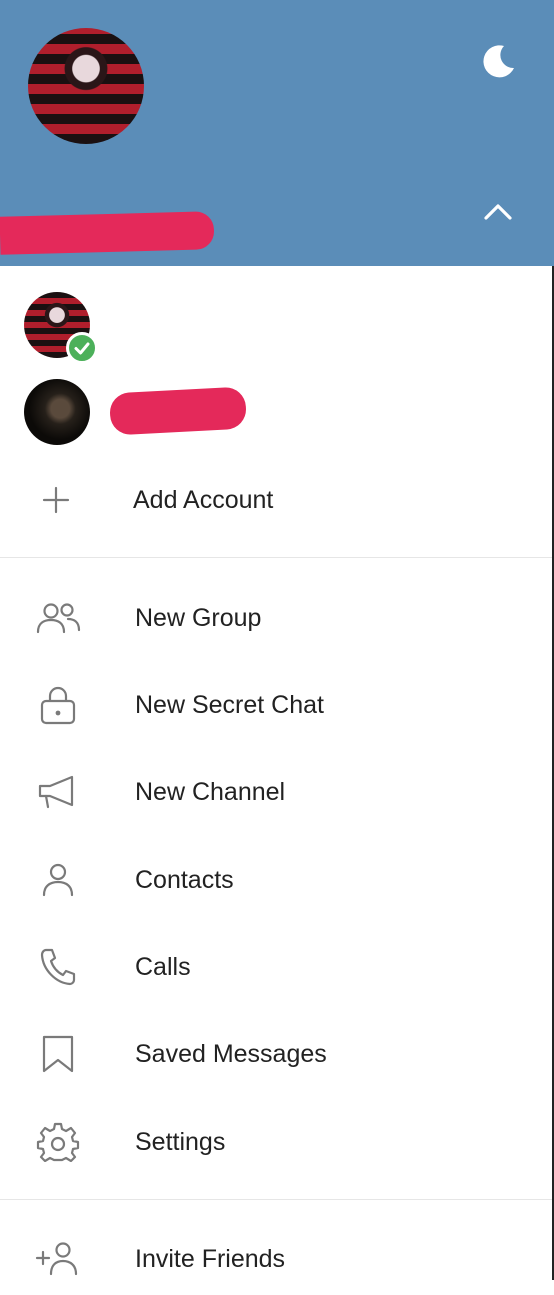 The height and width of the screenshot is (1295, 554). Describe the element at coordinates (184, 880) in the screenshot. I see `menu-item-label: Contacts` at that location.